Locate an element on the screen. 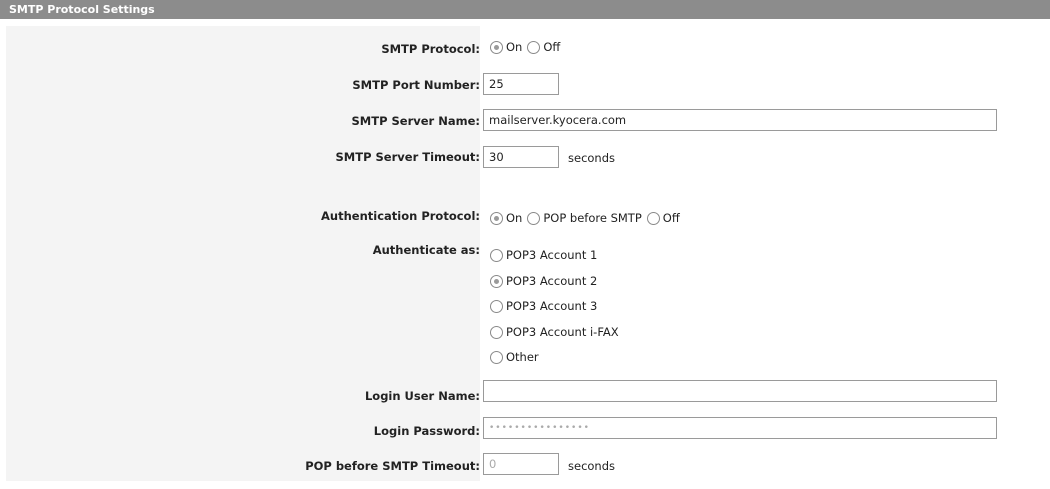 The height and width of the screenshot is (489, 1050). smtp-server-name-label: SMTP Server Name: is located at coordinates (416, 121).